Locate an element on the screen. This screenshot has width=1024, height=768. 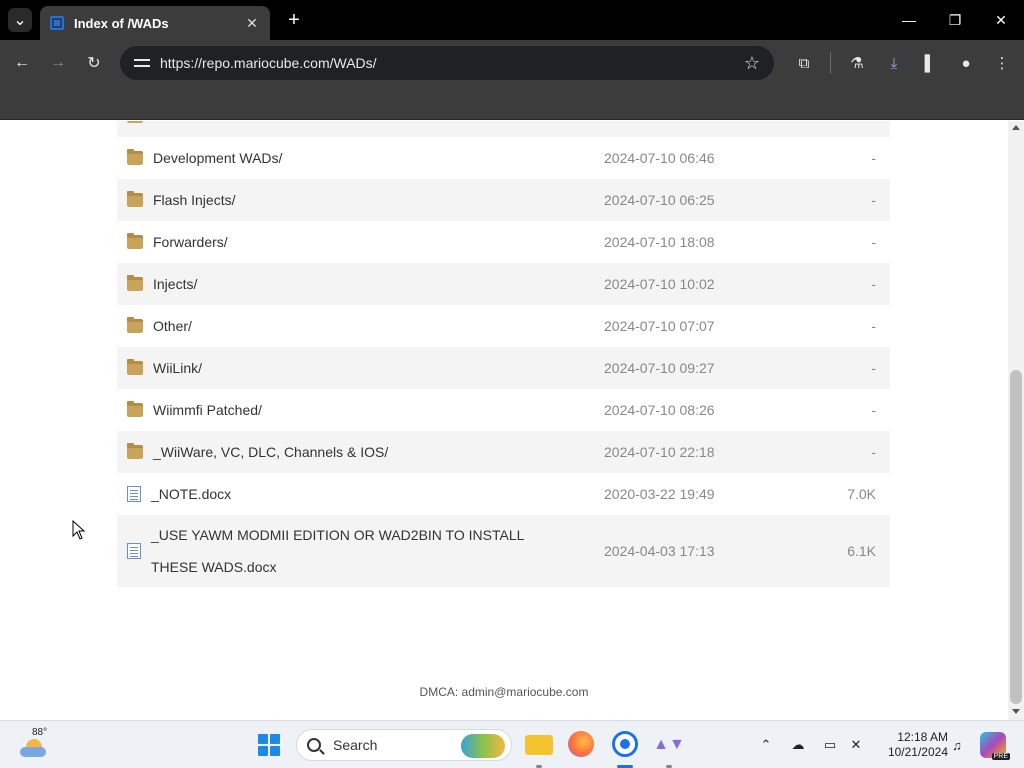
listing-row: Forwarders/2024-07-10 18:08 - is located at coordinates (503, 242).